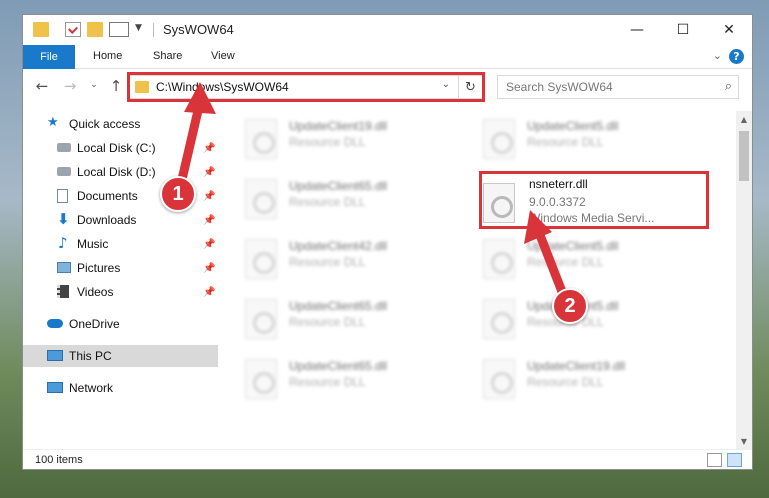 The height and width of the screenshot is (498, 769). I want to click on close-button: ✕, so click(729, 30).